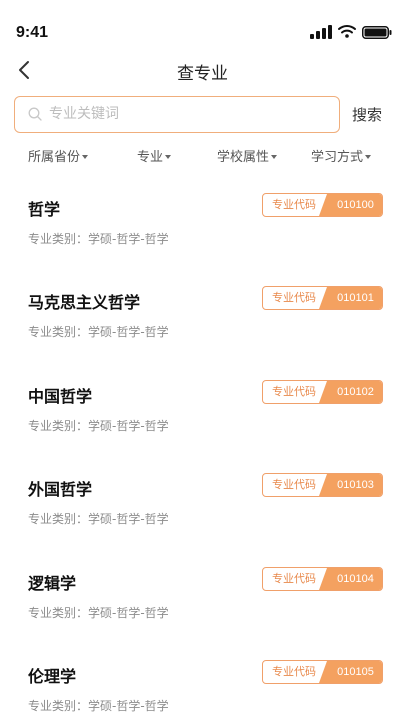  I want to click on filter-study-mode: 学习方式, so click(341, 155).